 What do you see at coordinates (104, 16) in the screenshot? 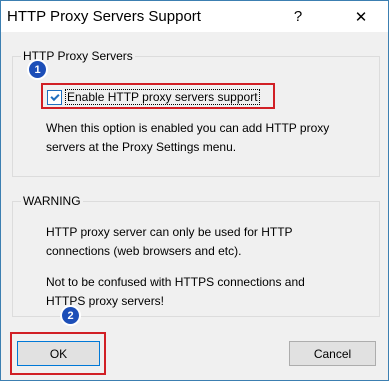
I see `window-title: HTTP Proxy Servers Support` at bounding box center [104, 16].